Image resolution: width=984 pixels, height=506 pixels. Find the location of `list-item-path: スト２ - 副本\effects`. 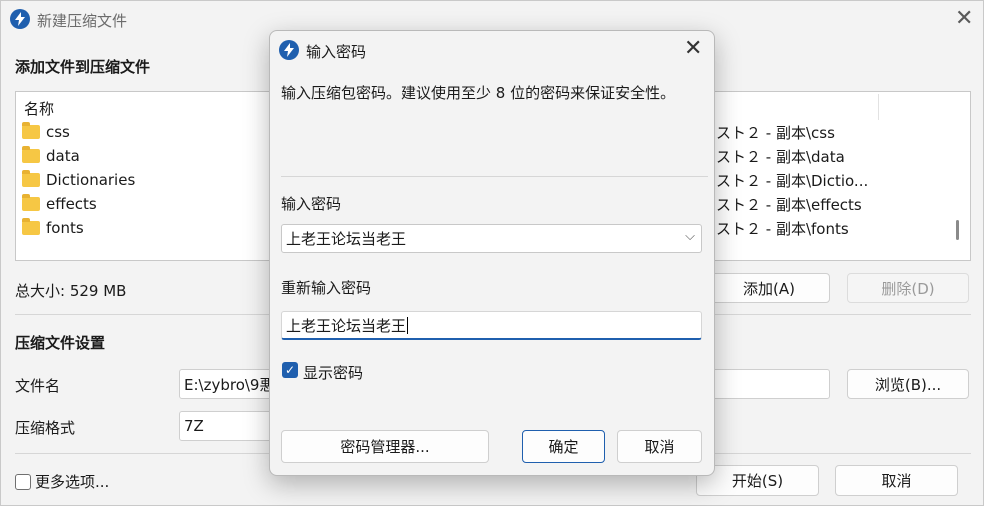

list-item-path: スト２ - 副本\effects is located at coordinates (789, 204).